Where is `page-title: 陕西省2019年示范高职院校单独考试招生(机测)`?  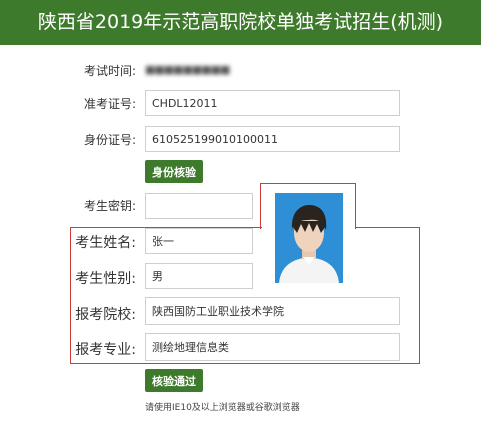
page-title: 陕西省2019年示范高职院校单独考试招生(机测) is located at coordinates (240, 22).